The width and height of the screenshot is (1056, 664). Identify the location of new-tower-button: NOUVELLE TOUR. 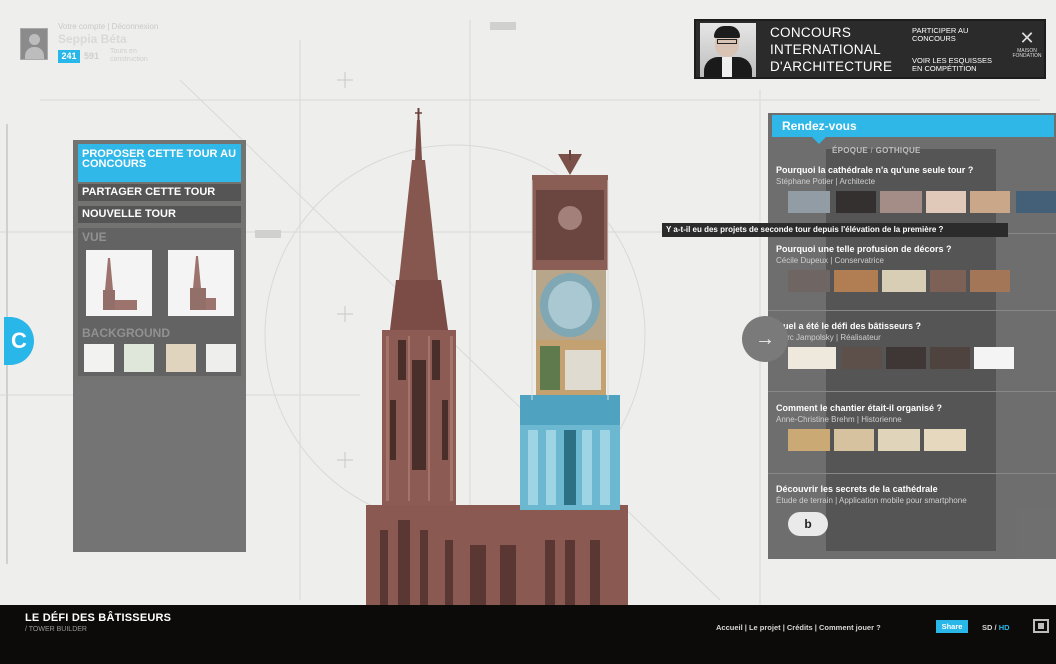
(159, 214).